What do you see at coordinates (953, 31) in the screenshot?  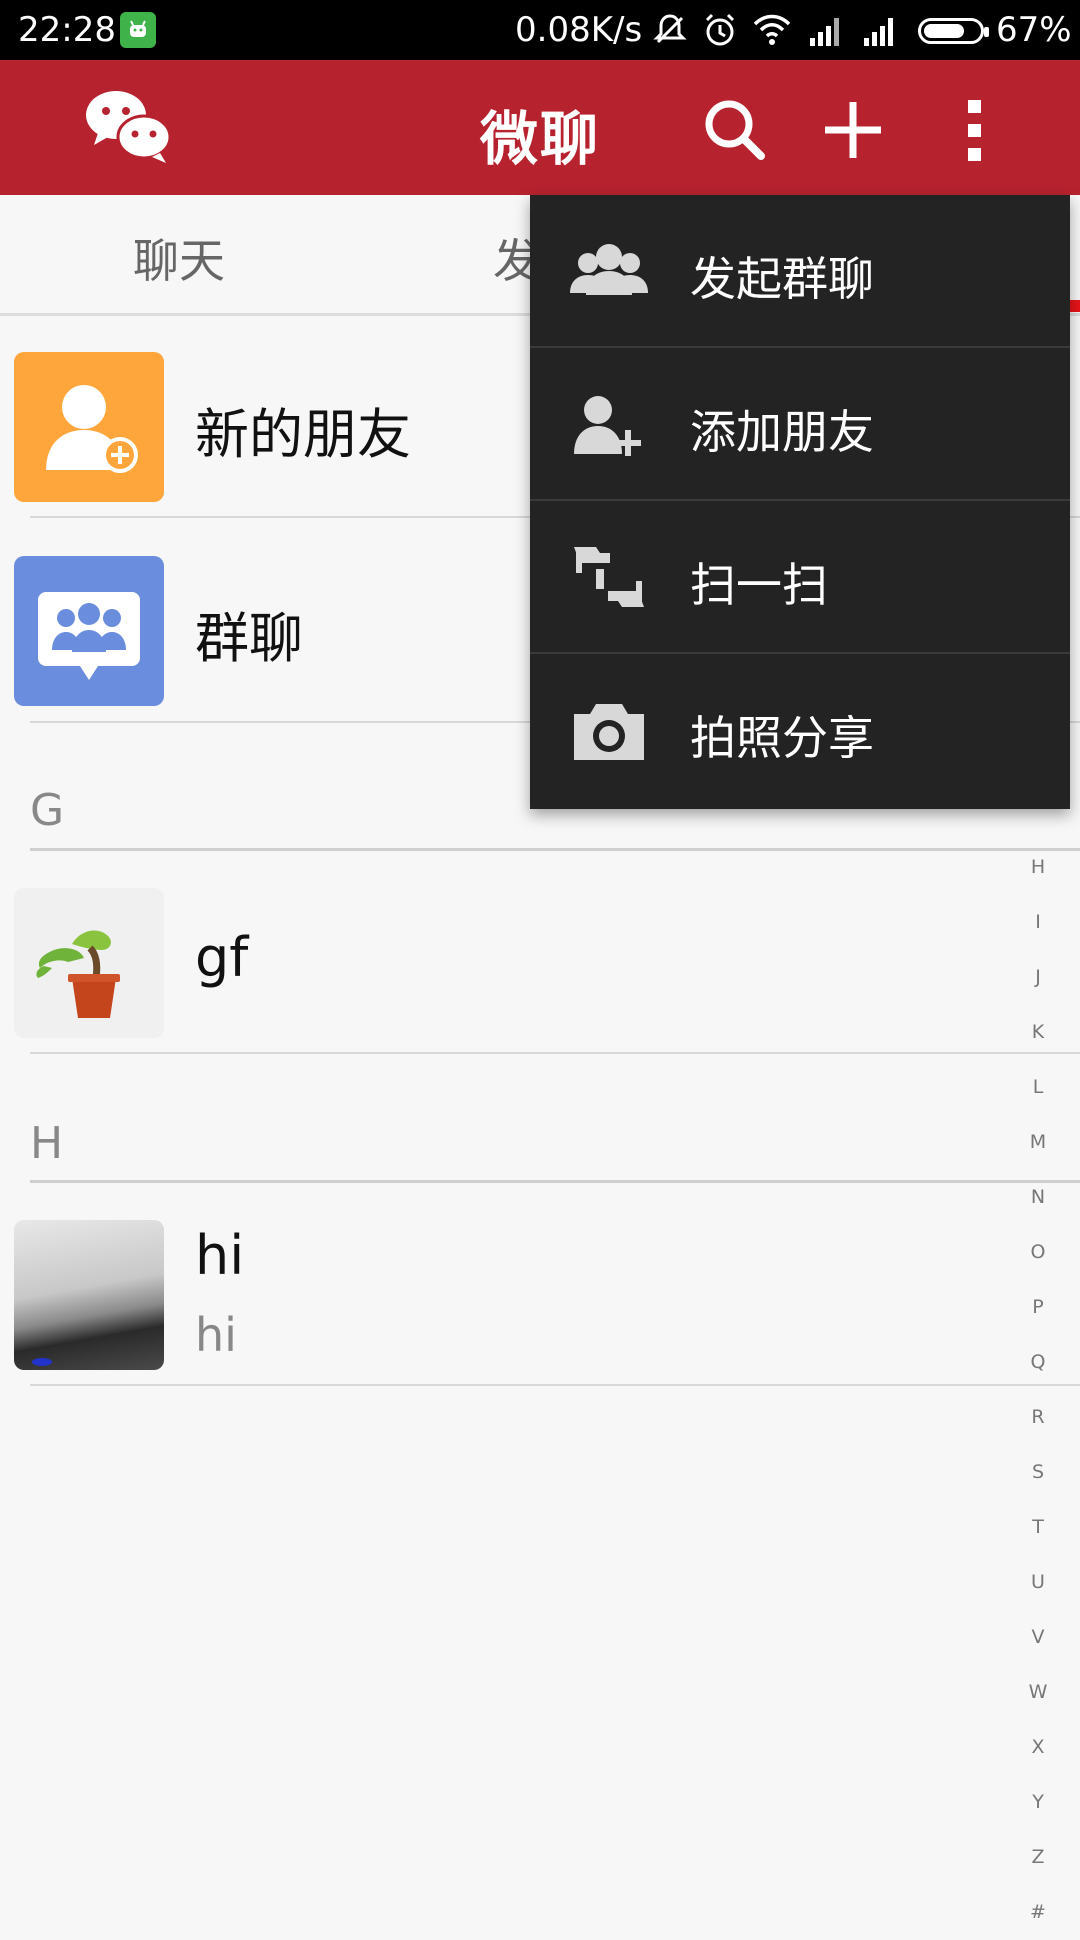 I see `battery-icon` at bounding box center [953, 31].